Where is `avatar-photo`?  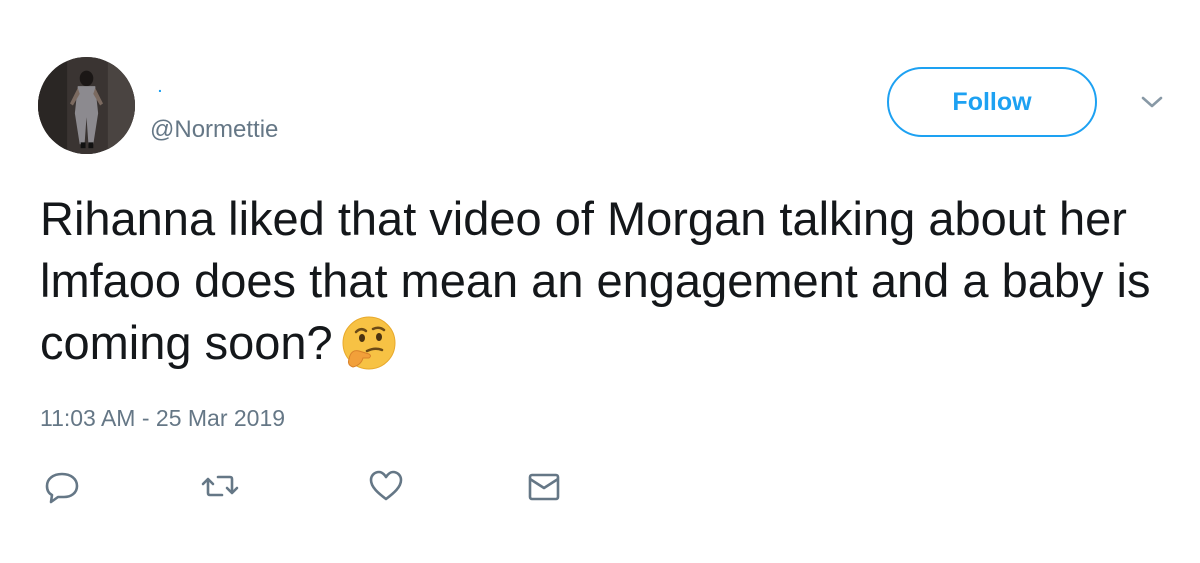 avatar-photo is located at coordinates (86, 105).